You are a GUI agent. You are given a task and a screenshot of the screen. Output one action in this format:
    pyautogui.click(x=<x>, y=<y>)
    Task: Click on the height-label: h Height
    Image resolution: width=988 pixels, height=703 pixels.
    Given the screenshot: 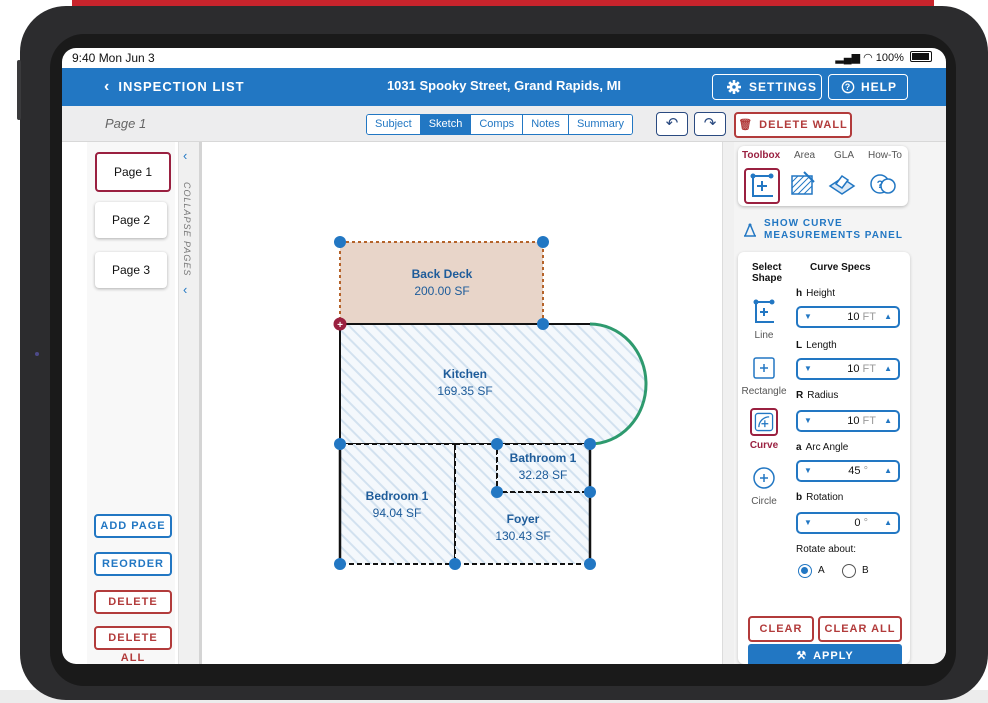 What is the action you would take?
    pyautogui.click(x=815, y=293)
    